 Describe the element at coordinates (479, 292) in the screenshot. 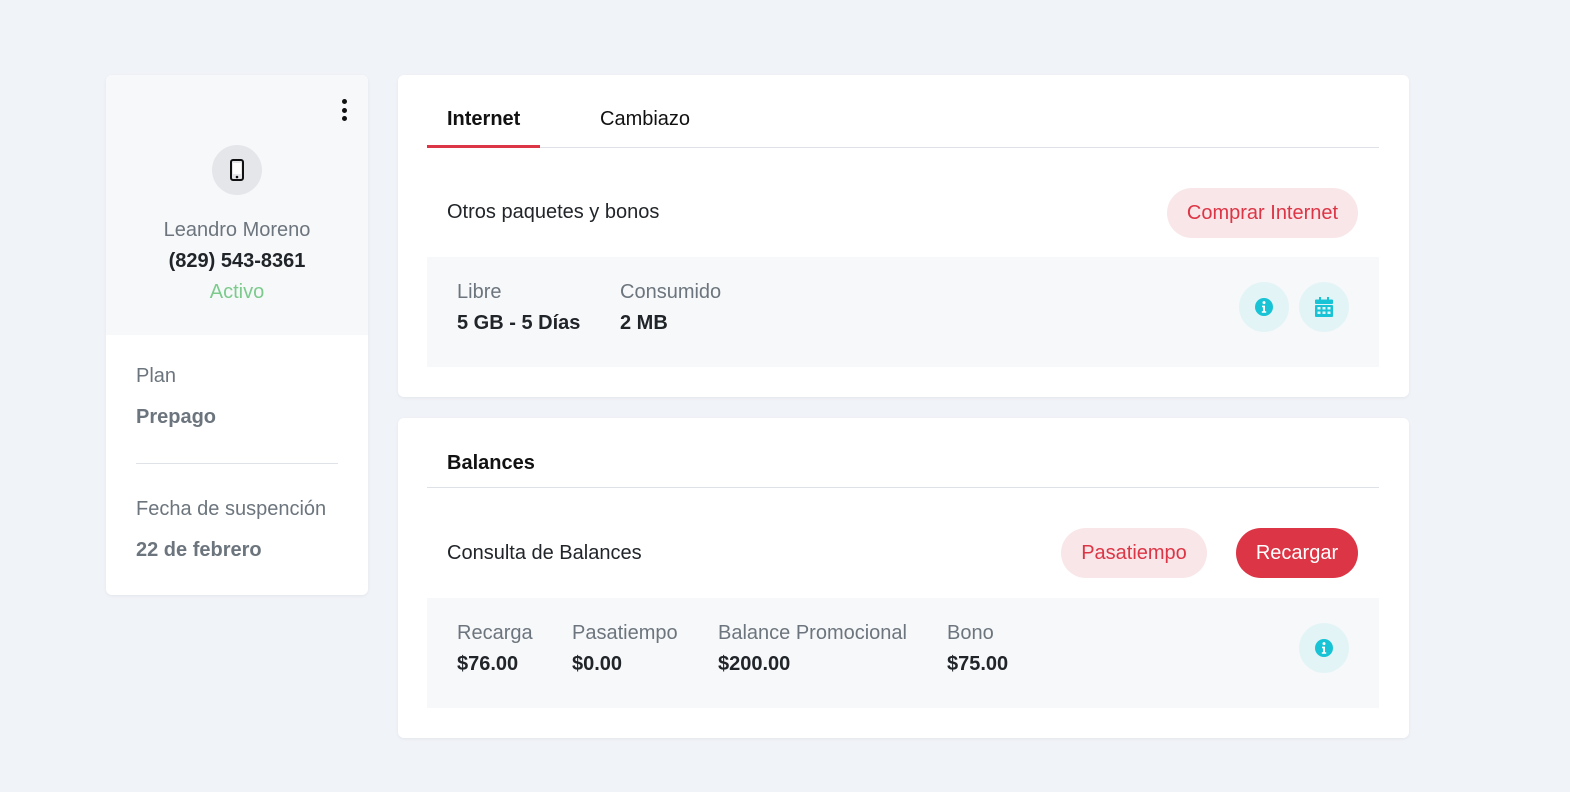

I see `stat-free-label: Libre` at that location.